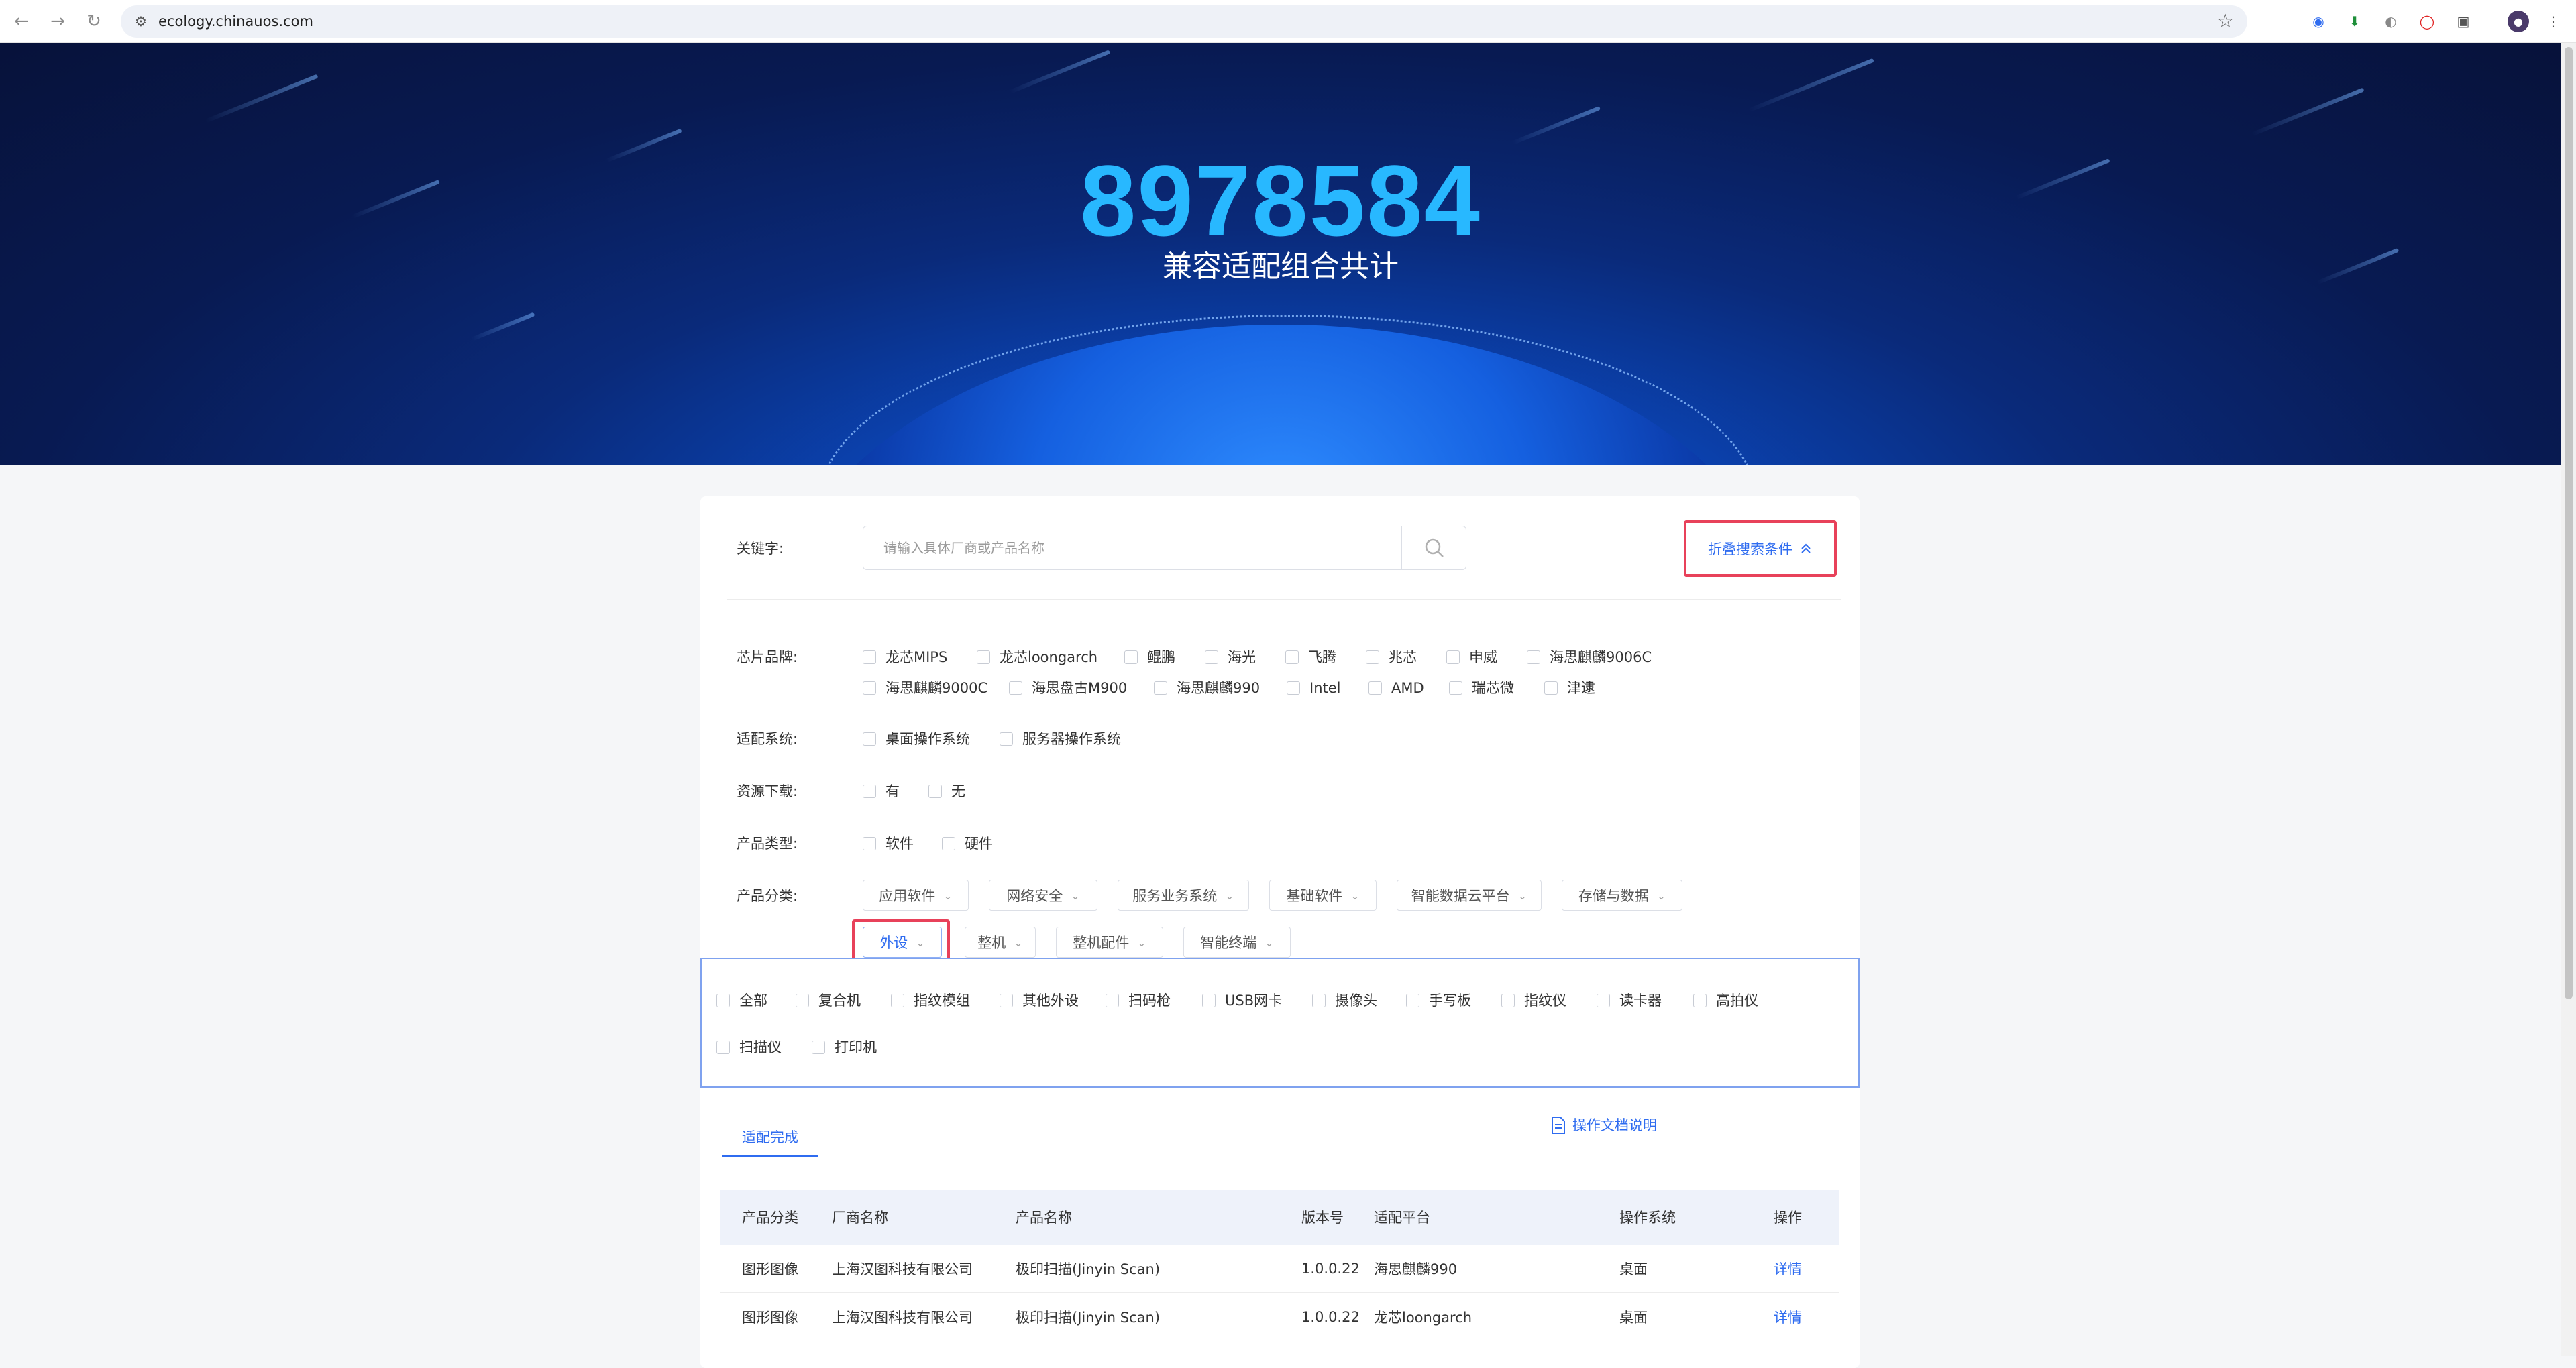 The width and height of the screenshot is (2576, 1368). Describe the element at coordinates (1207, 688) in the screenshot. I see `chip-brand-option: 海思麒麟990` at that location.